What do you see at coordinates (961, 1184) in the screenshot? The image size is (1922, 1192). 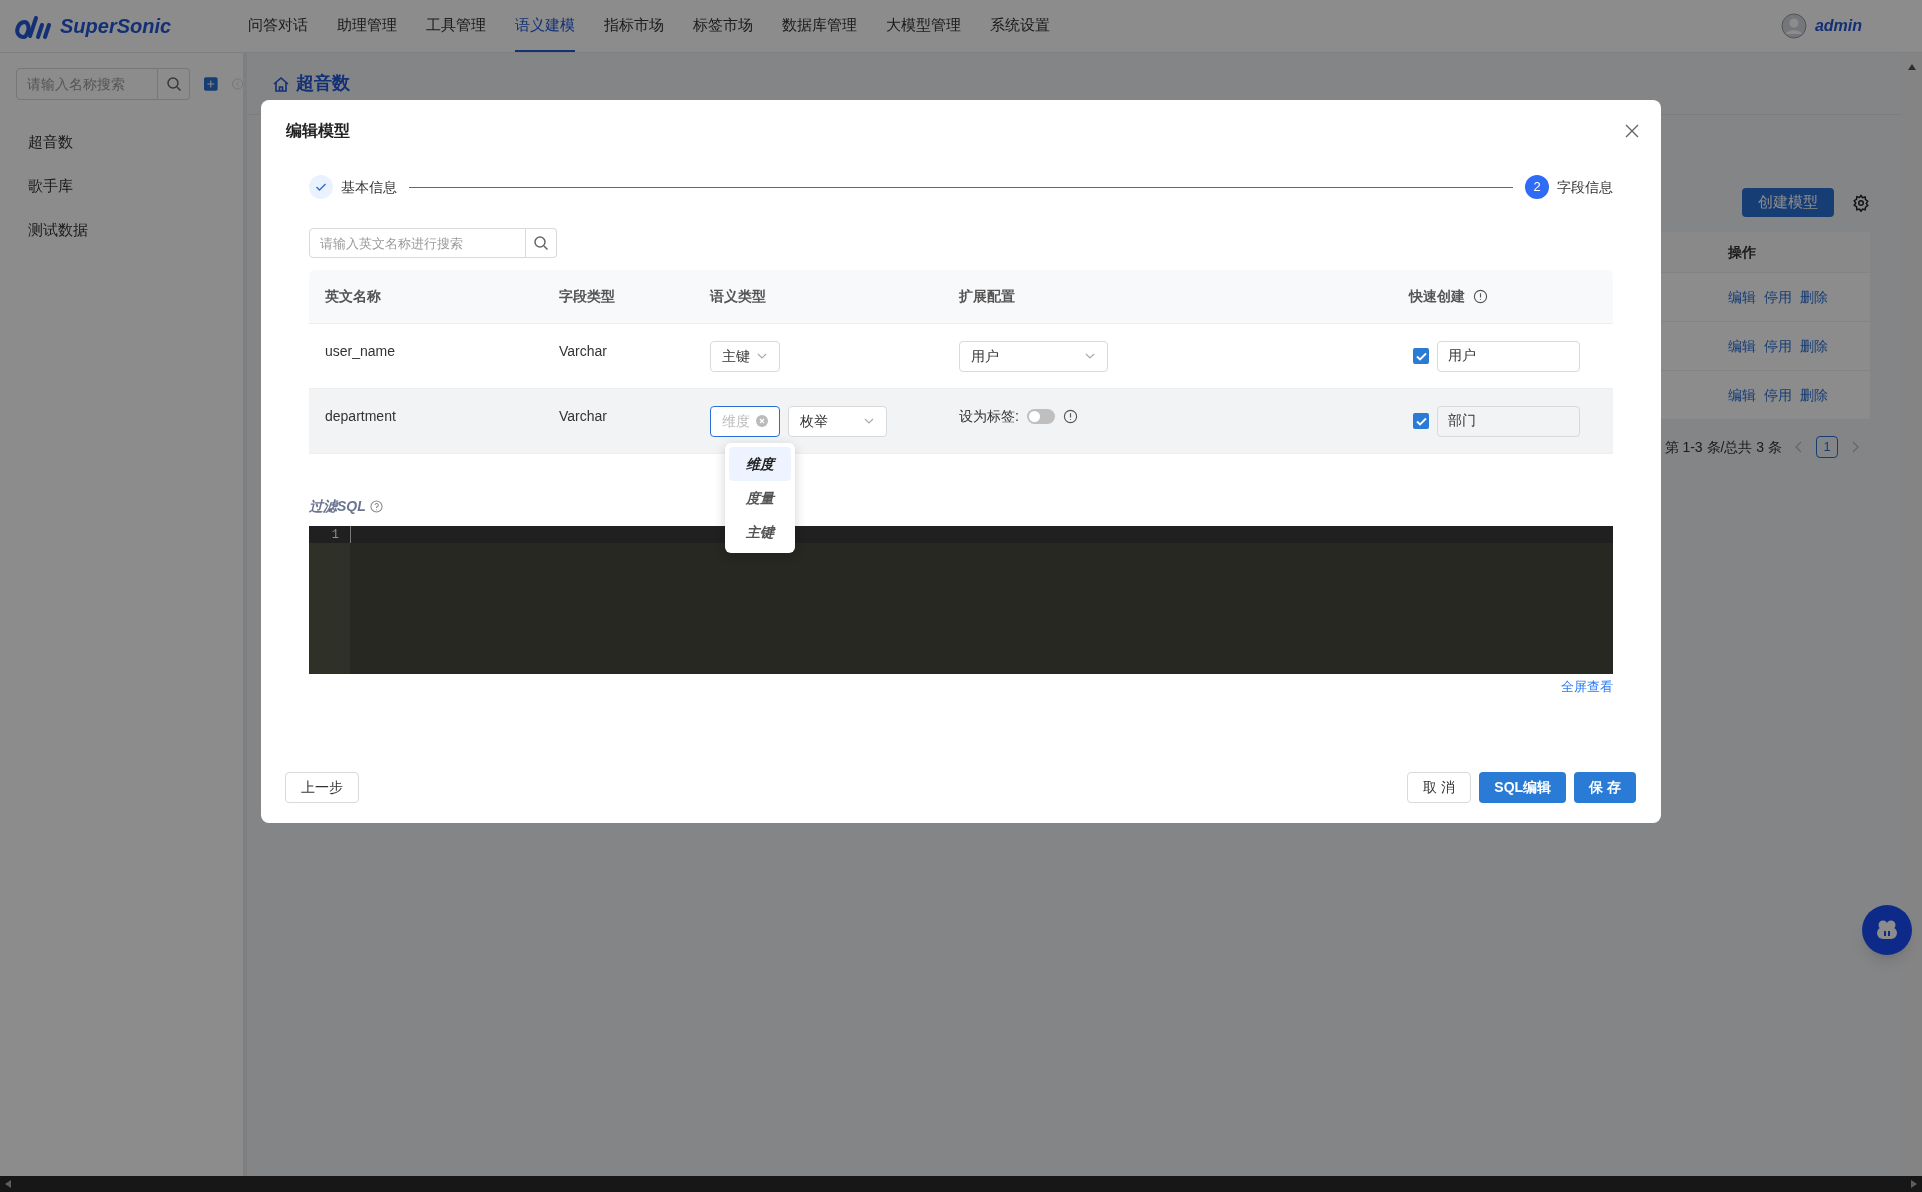 I see `horizontal-scrollbar` at bounding box center [961, 1184].